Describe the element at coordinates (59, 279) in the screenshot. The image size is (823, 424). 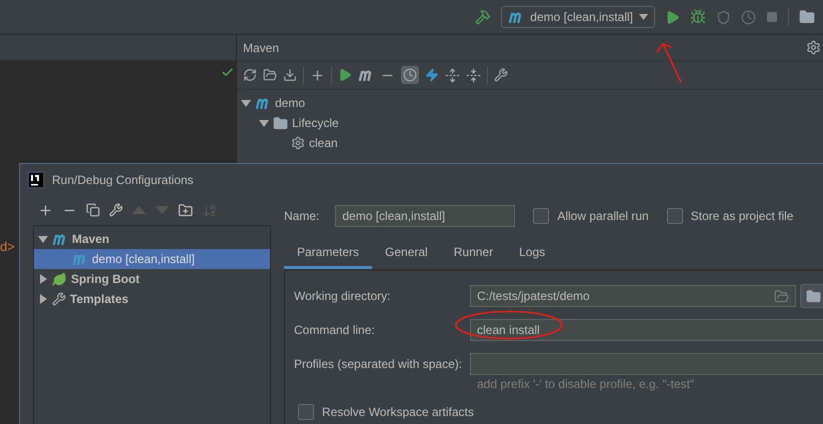
I see `leaf-icon` at that location.